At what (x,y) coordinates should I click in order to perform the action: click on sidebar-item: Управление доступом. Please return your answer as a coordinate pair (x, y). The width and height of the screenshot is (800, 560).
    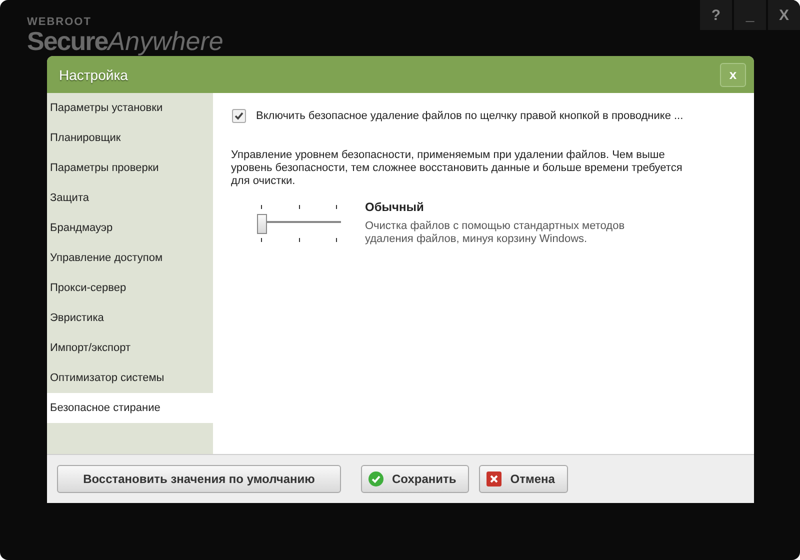
    Looking at the image, I should click on (130, 258).